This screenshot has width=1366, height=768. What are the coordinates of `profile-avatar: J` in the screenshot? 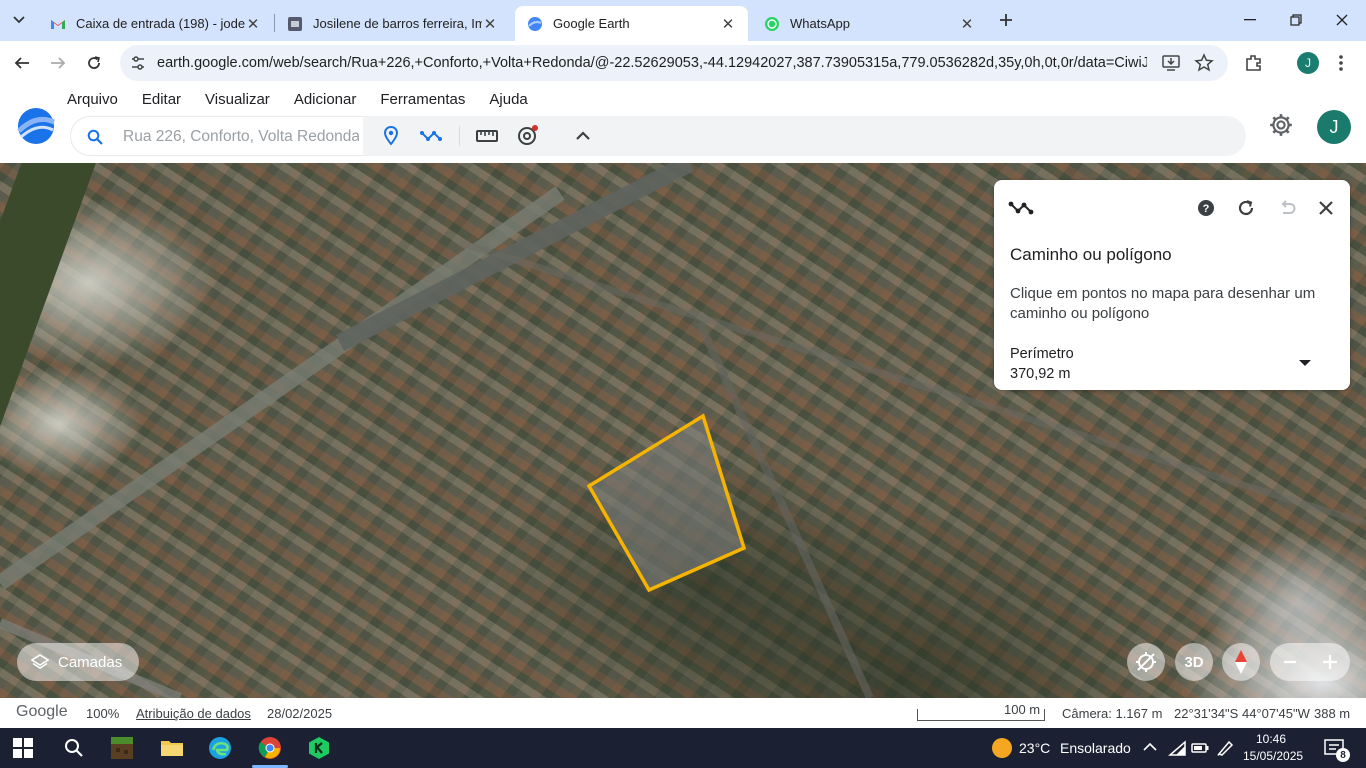 It's located at (1308, 63).